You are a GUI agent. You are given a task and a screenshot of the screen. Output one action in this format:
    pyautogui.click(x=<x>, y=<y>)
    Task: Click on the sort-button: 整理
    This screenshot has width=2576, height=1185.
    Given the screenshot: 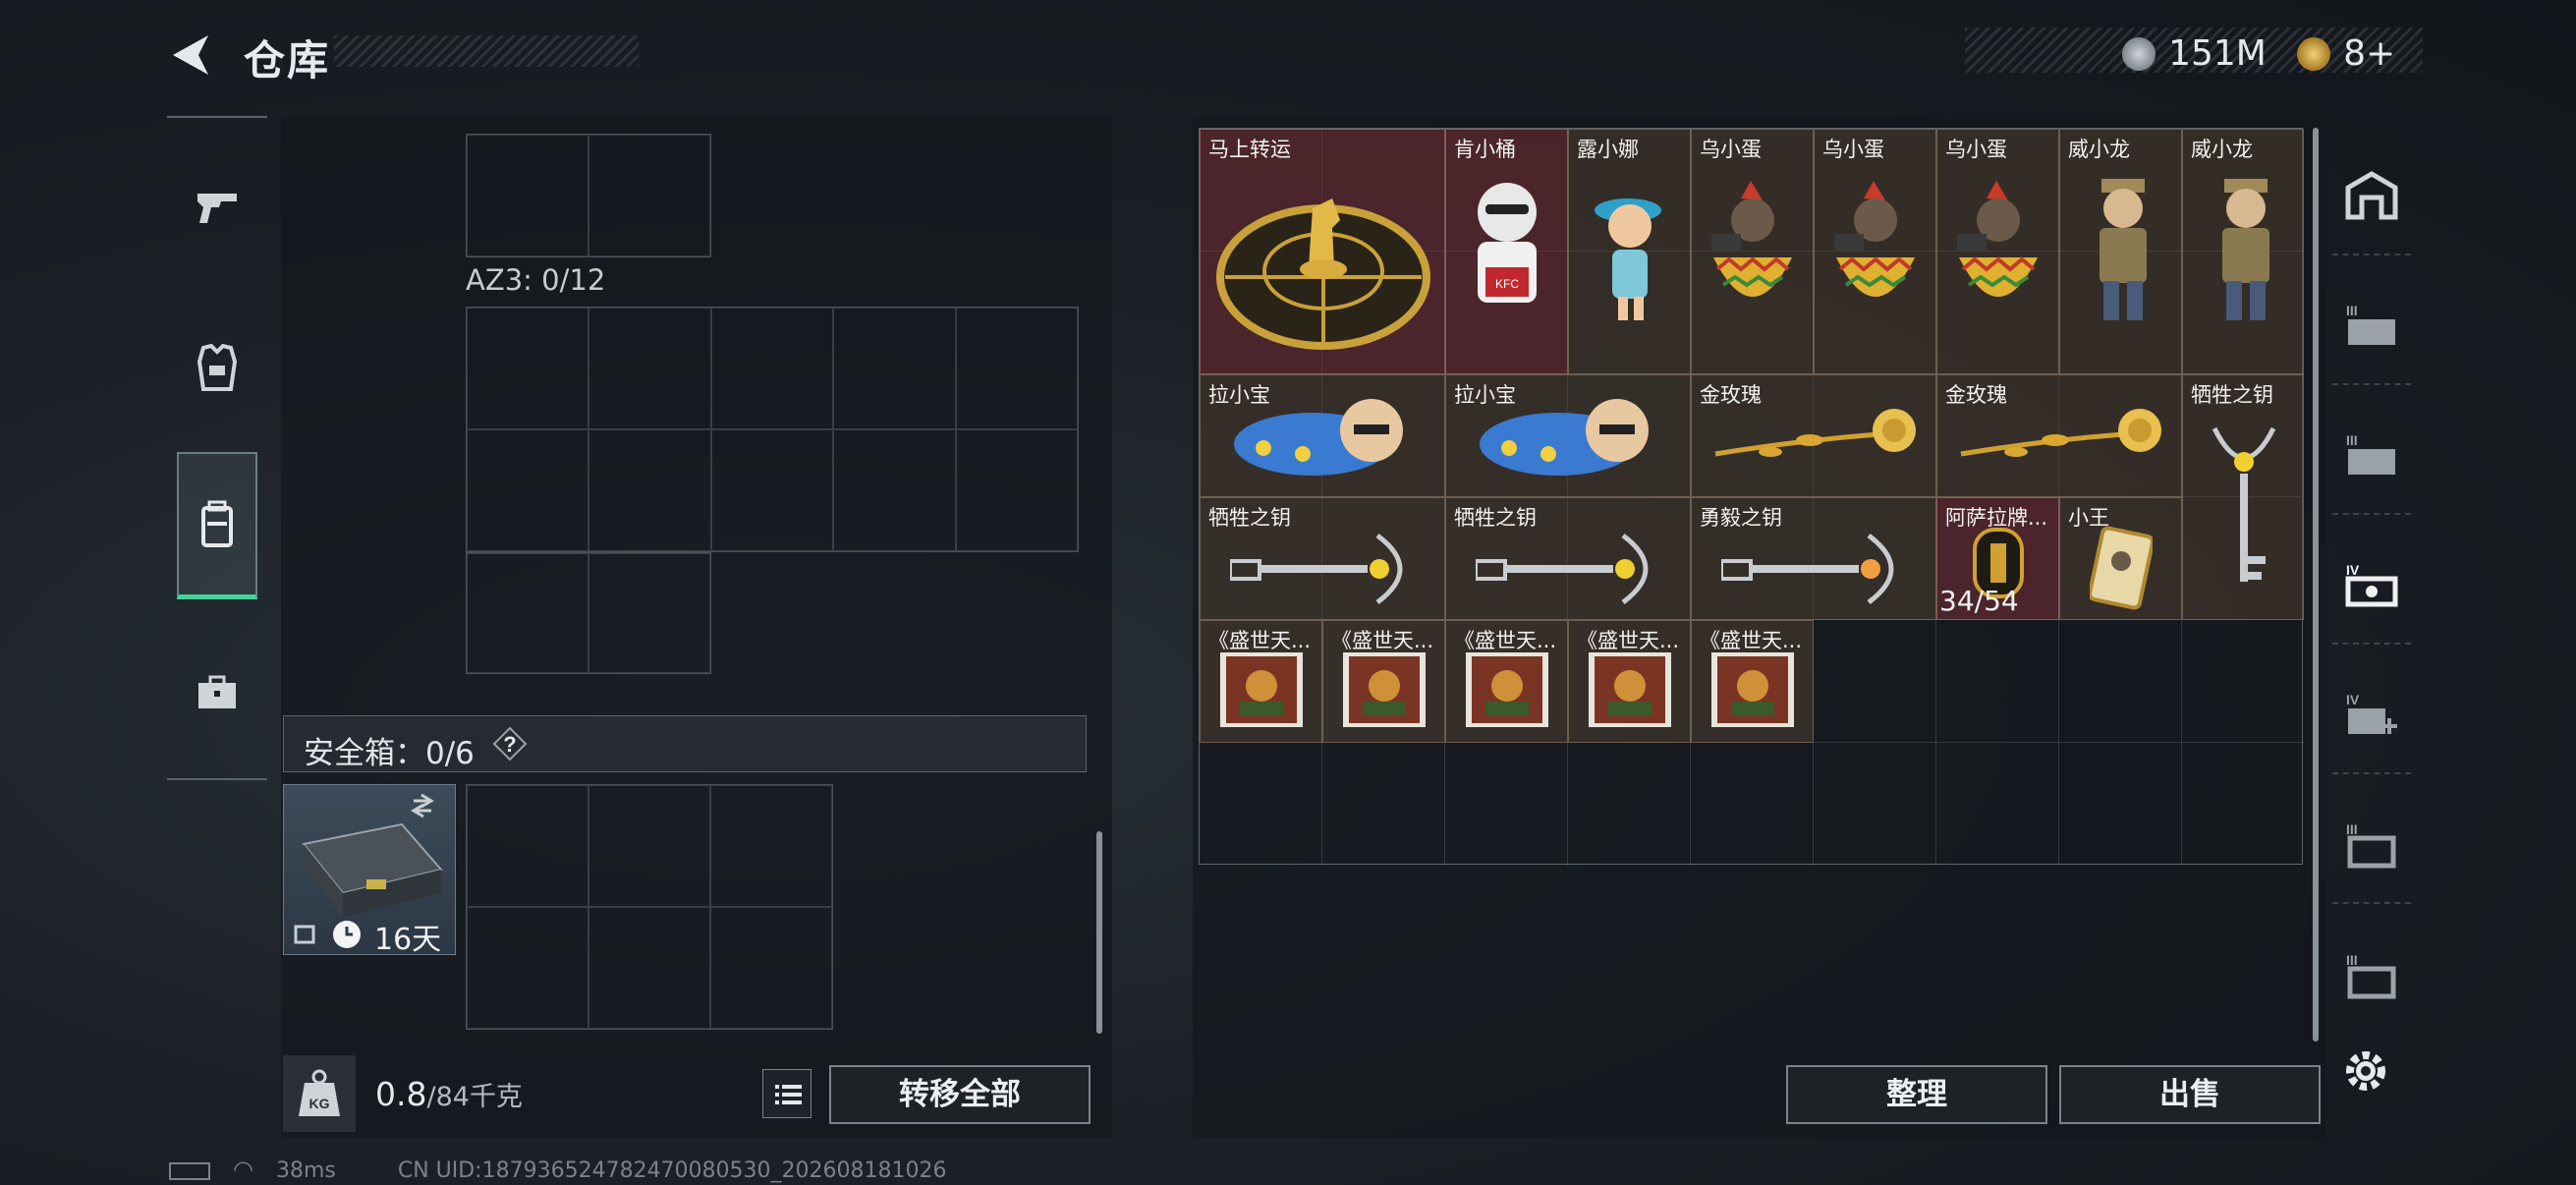 What is the action you would take?
    pyautogui.click(x=1916, y=1095)
    